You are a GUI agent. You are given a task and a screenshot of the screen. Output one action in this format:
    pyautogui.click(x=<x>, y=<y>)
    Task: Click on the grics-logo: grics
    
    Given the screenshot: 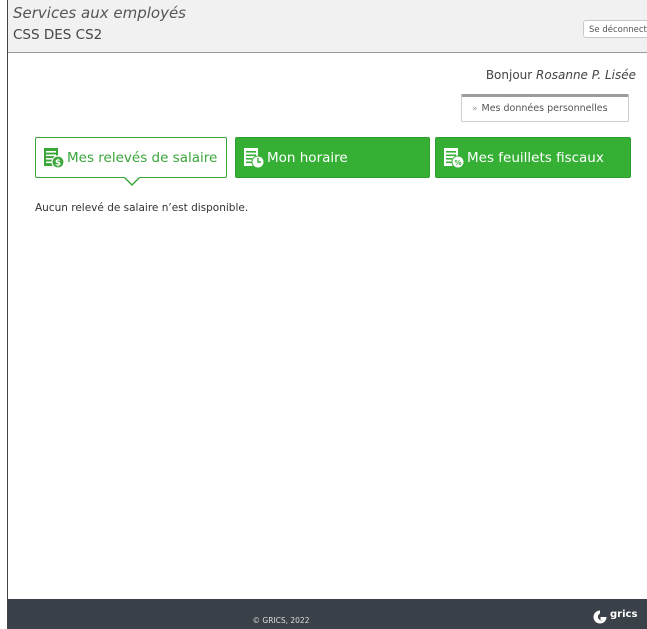 What is the action you would take?
    pyautogui.click(x=614, y=618)
    